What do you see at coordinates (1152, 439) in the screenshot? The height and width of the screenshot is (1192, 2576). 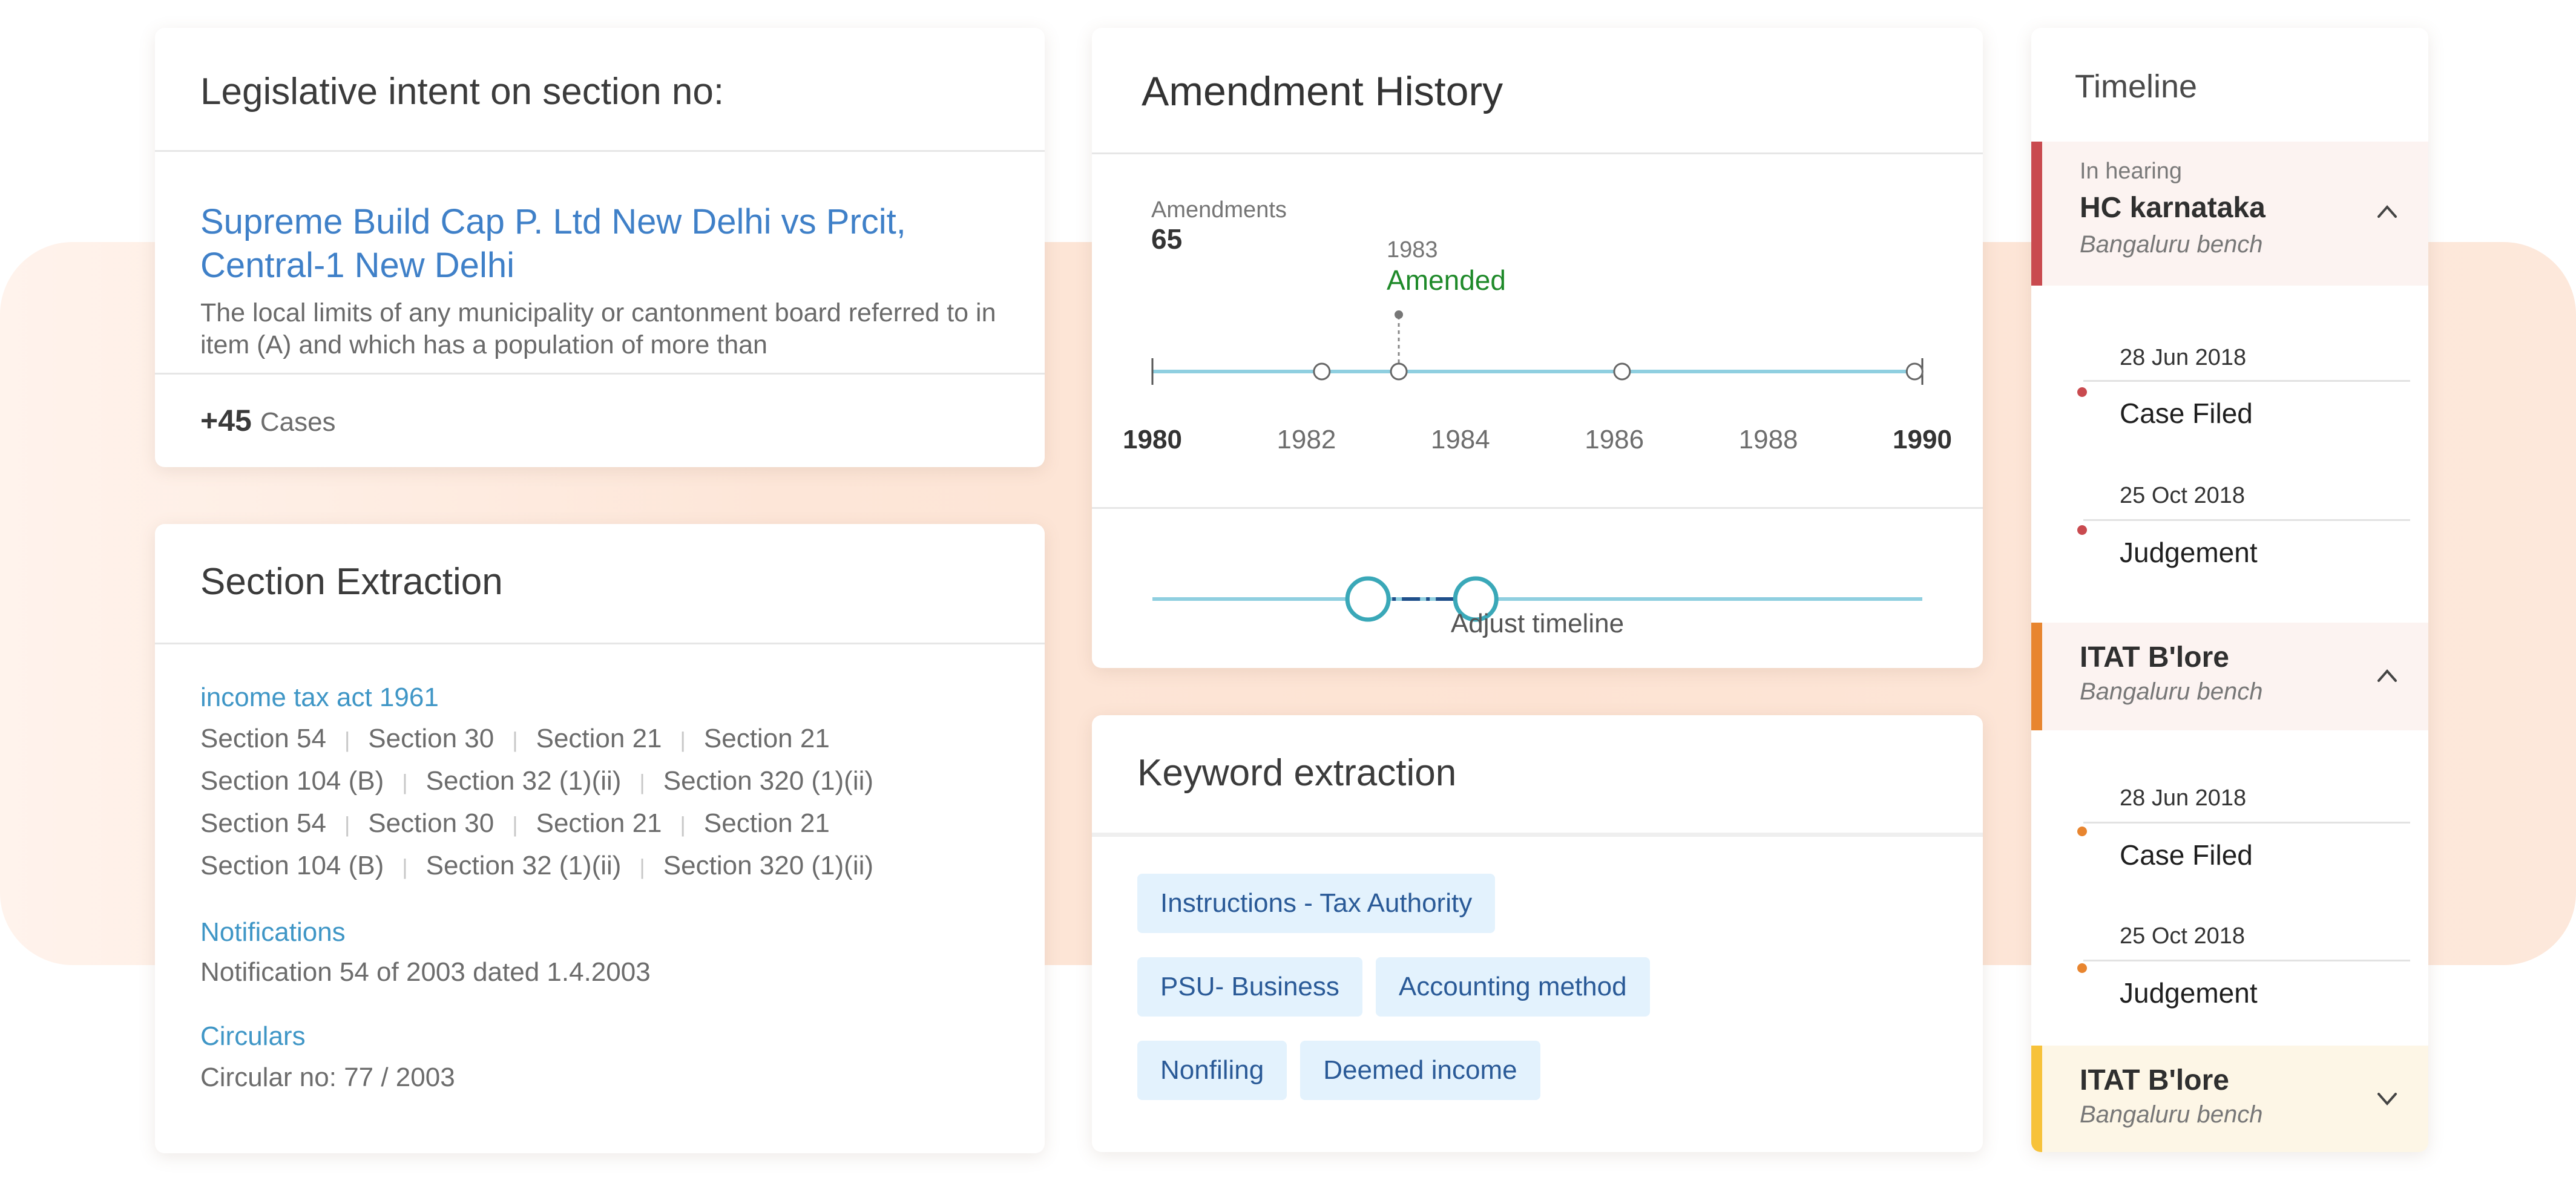 I see `year-label: 1980` at bounding box center [1152, 439].